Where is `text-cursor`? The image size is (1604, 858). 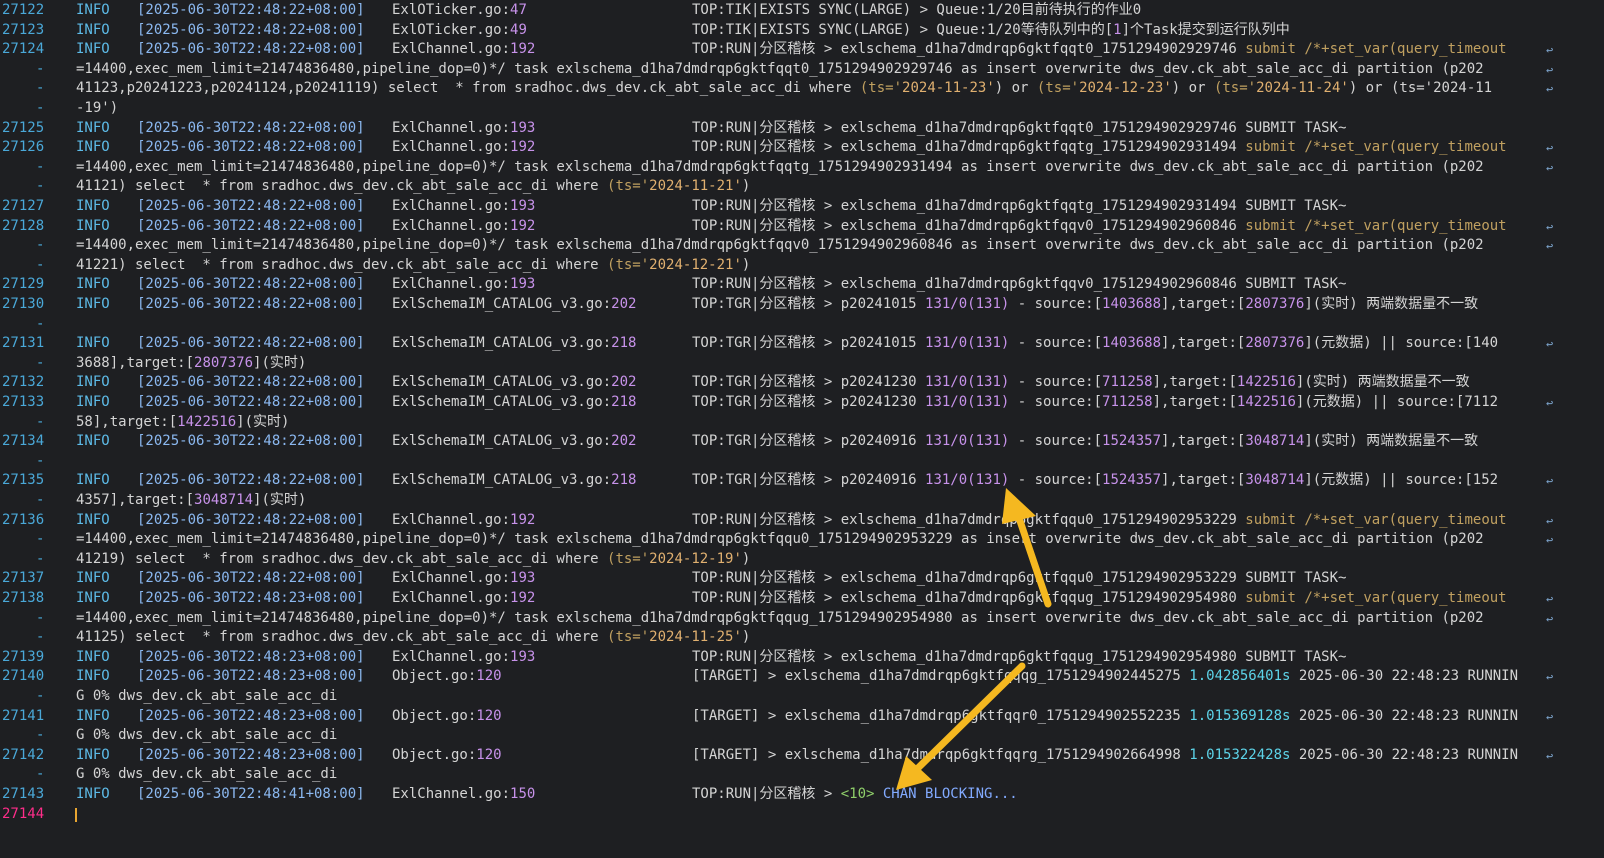
text-cursor is located at coordinates (76, 814).